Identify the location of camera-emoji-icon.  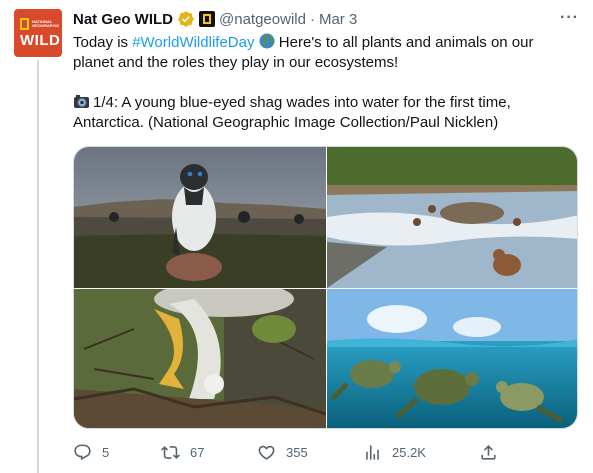
(81, 101).